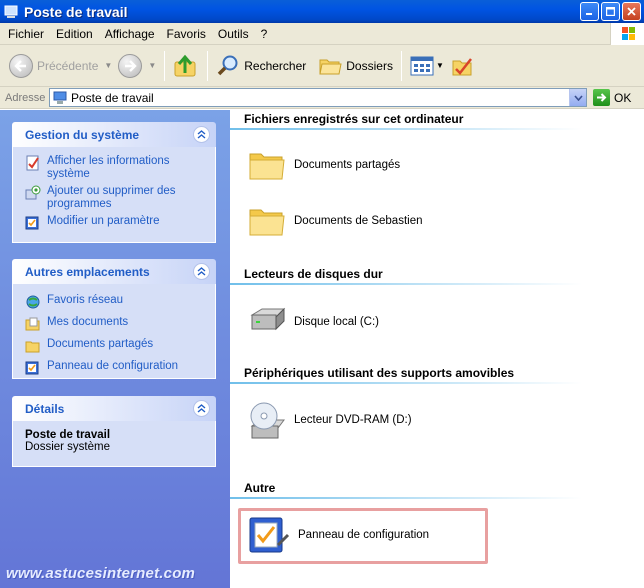  I want to click on views-button: ▼, so click(427, 66).